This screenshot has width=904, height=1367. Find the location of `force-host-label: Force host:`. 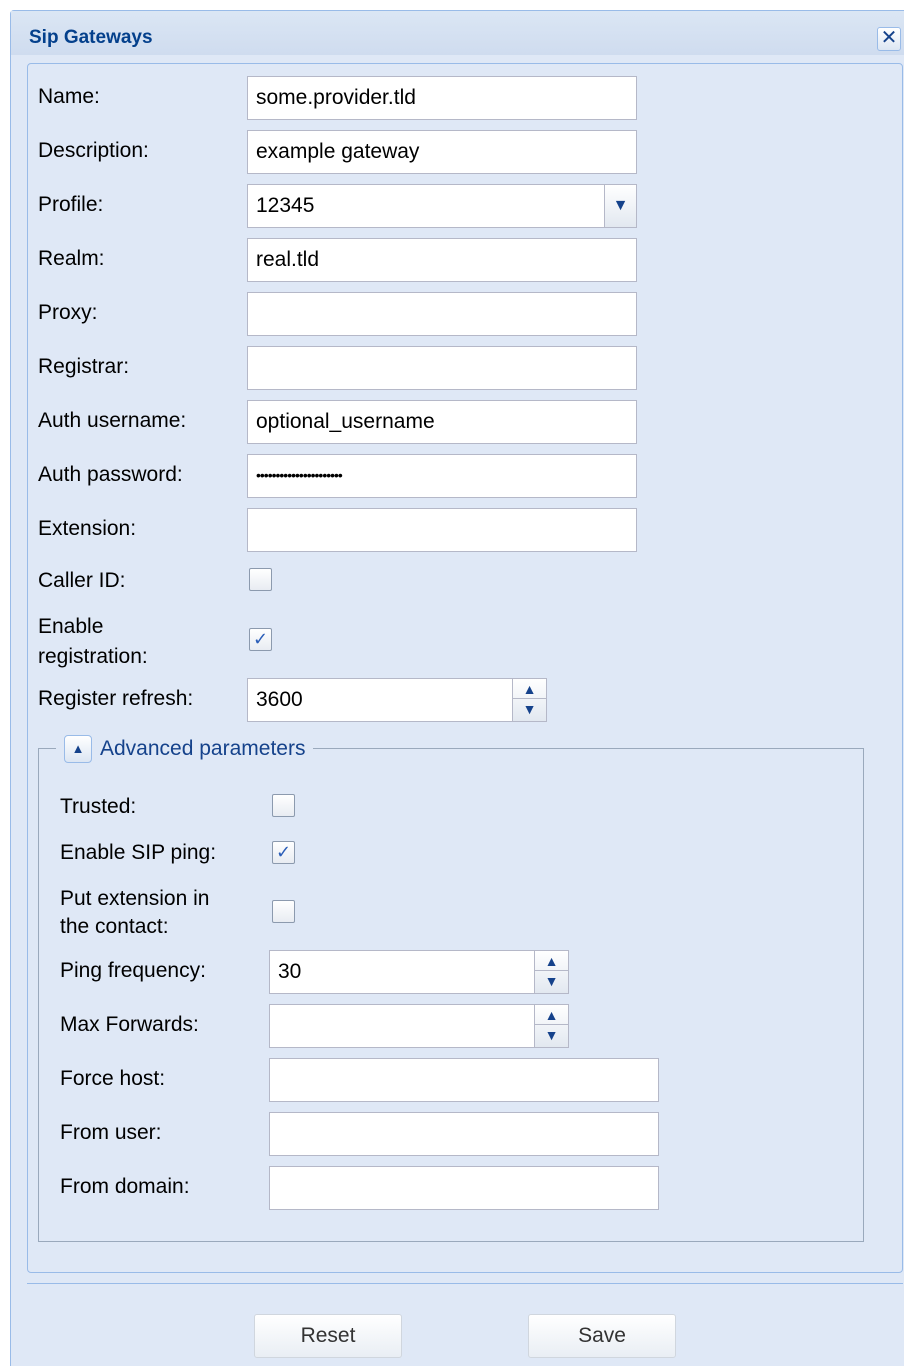

force-host-label: Force host: is located at coordinates (113, 1078).